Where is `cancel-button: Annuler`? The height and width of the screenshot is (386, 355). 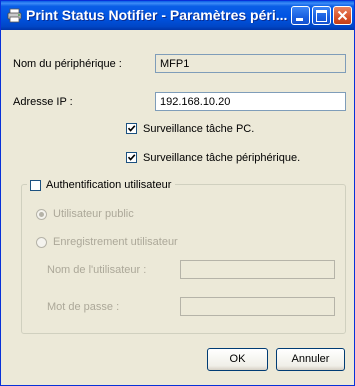 cancel-button: Annuler is located at coordinates (310, 359).